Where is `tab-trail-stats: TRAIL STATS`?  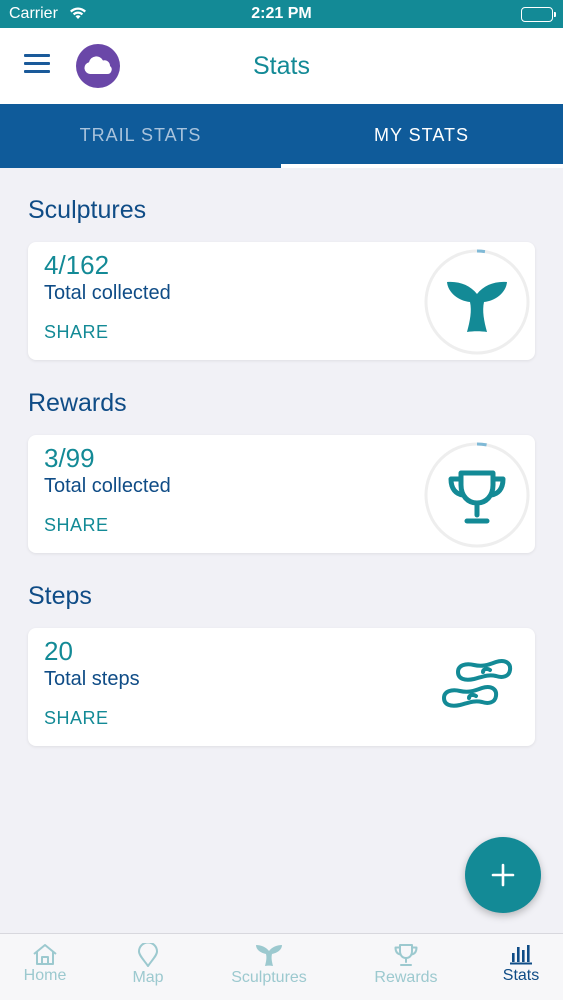
tab-trail-stats: TRAIL STATS is located at coordinates (140, 136).